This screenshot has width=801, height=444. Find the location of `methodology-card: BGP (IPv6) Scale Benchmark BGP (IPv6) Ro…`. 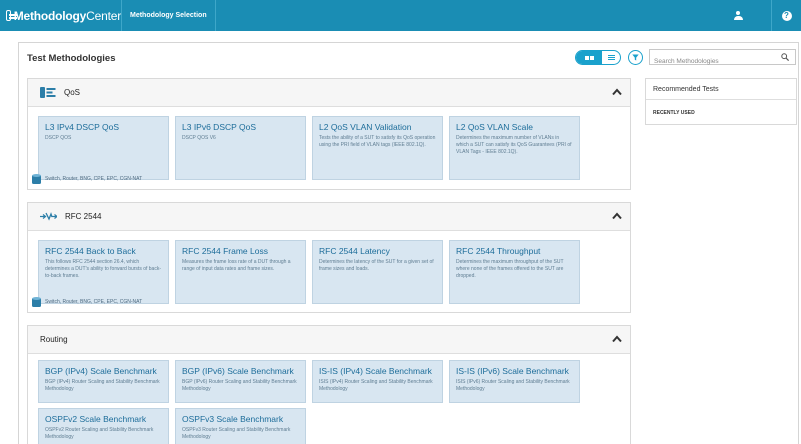

methodology-card: BGP (IPv6) Scale Benchmark BGP (IPv6) Ro… is located at coordinates (240, 381).